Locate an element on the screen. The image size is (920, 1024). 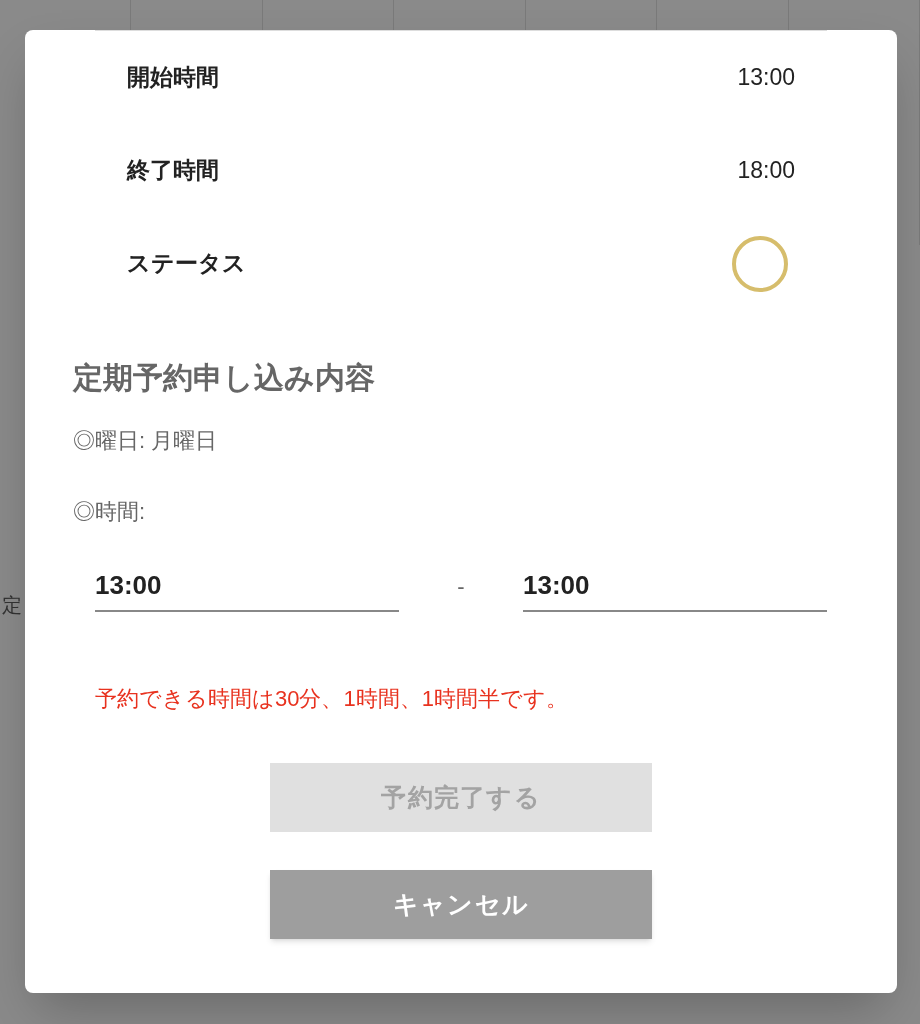
start-time-field: 13:00 is located at coordinates (247, 586).